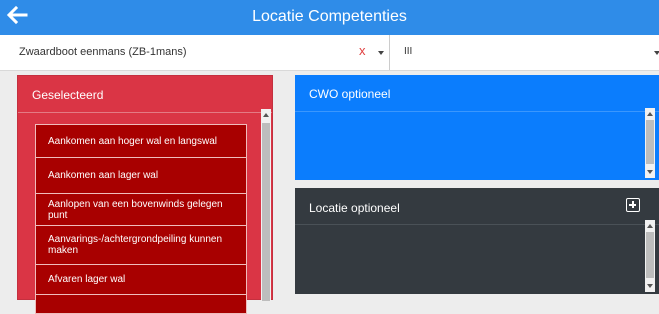  What do you see at coordinates (477, 206) in the screenshot?
I see `location-panel-header: Locatie optioneel` at bounding box center [477, 206].